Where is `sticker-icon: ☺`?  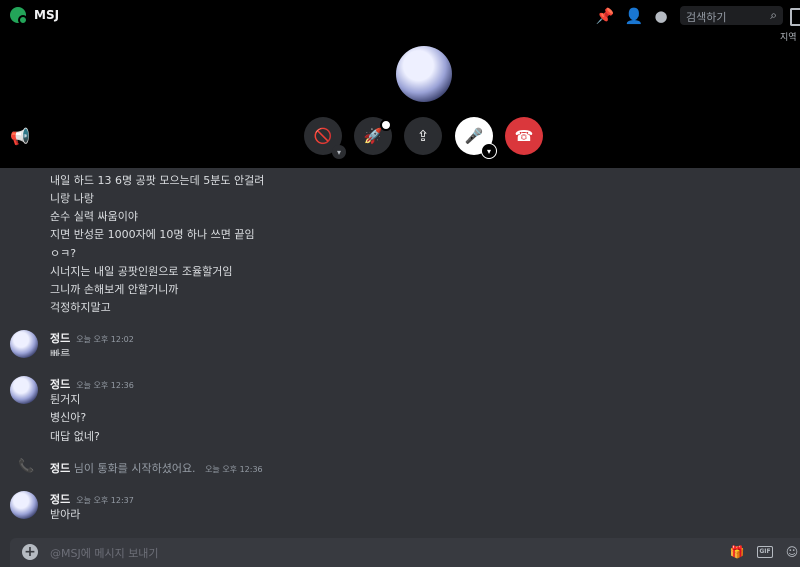
sticker-icon: ☺ is located at coordinates (792, 552).